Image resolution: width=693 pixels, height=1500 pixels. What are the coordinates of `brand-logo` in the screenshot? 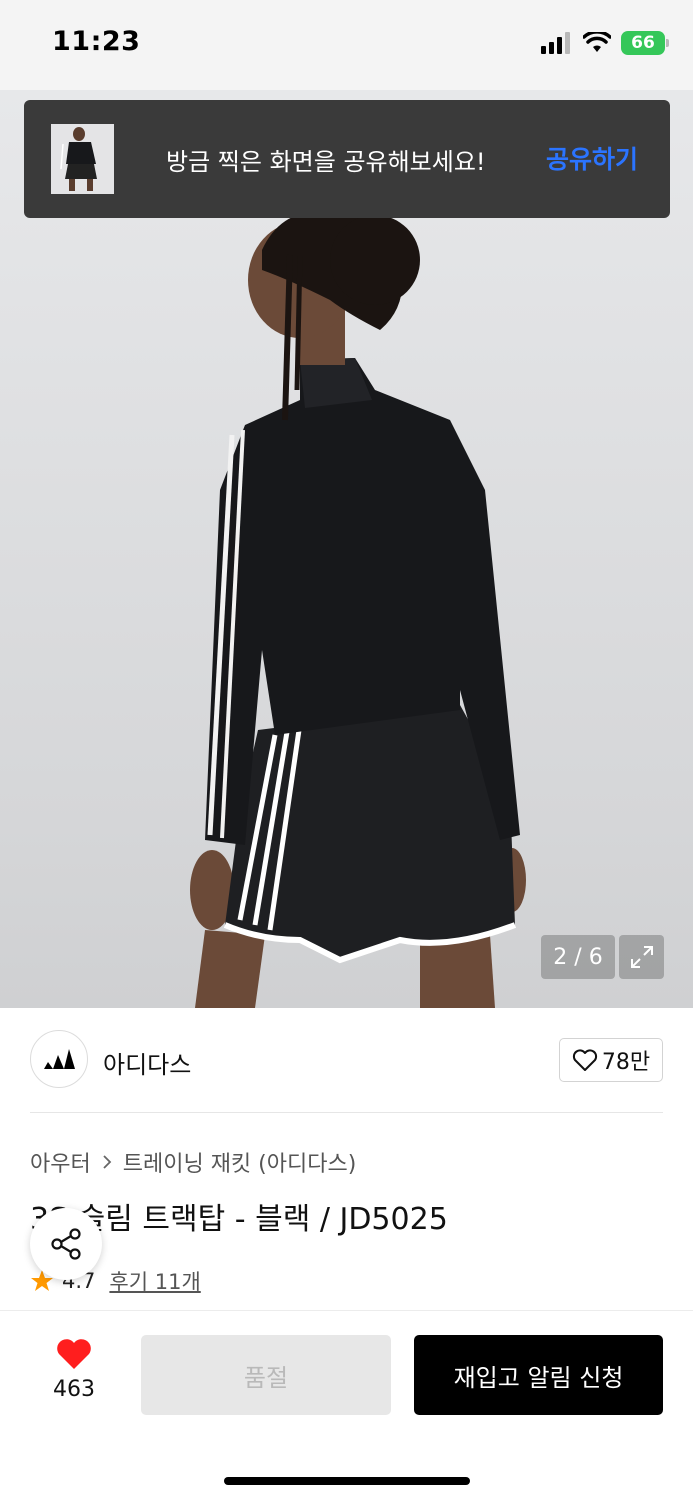 It's located at (59, 1059).